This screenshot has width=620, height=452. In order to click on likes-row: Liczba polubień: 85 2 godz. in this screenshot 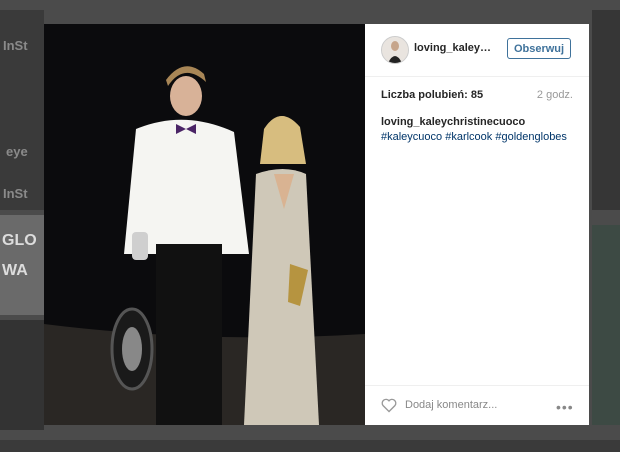, I will do `click(477, 95)`.